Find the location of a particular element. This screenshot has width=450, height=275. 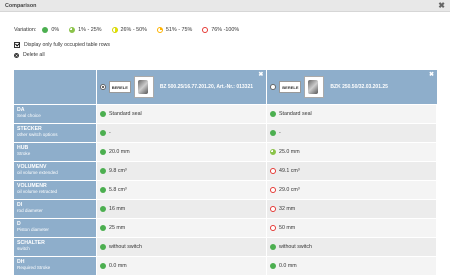

legend-item-label: 76% -100% is located at coordinates (225, 30).